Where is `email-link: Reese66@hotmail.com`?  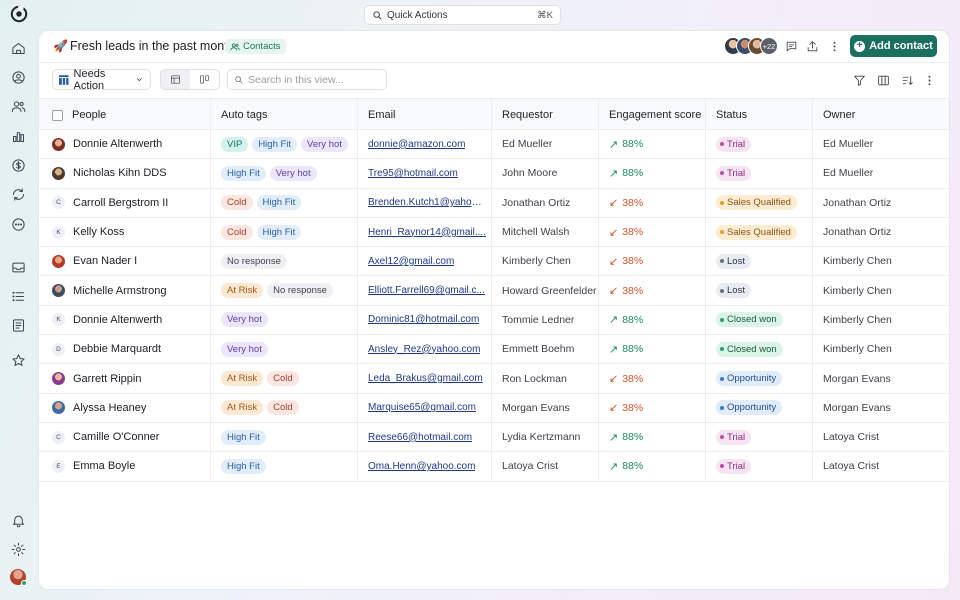 email-link: Reese66@hotmail.com is located at coordinates (420, 437).